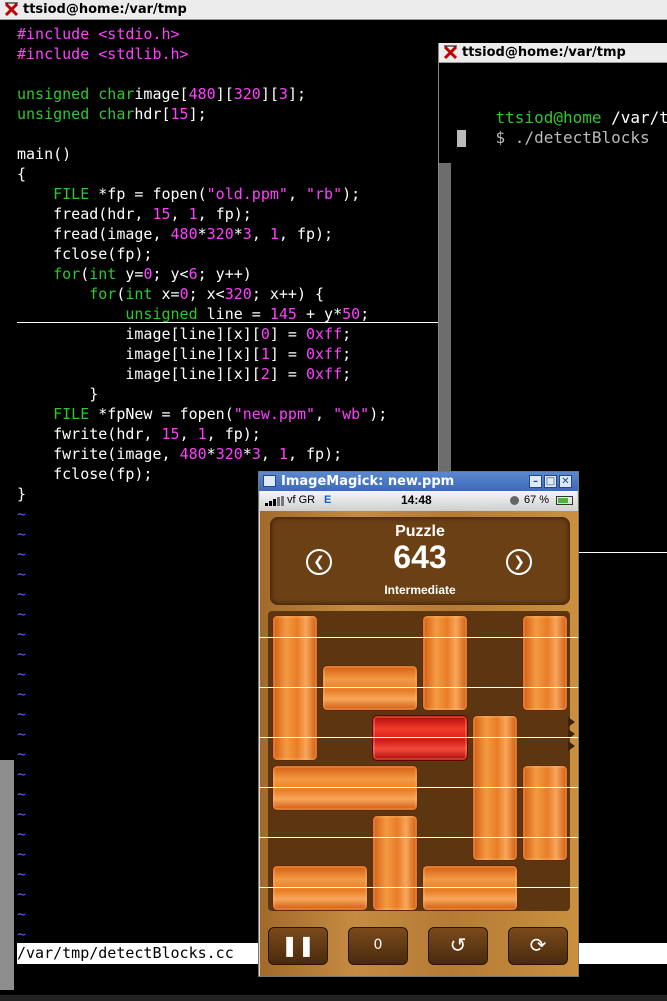 Image resolution: width=667 pixels, height=1001 pixels. Describe the element at coordinates (420, 561) in the screenshot. I see `puzzle-header-panel: Puzzle 643 Intermediate ❮ ❯` at that location.